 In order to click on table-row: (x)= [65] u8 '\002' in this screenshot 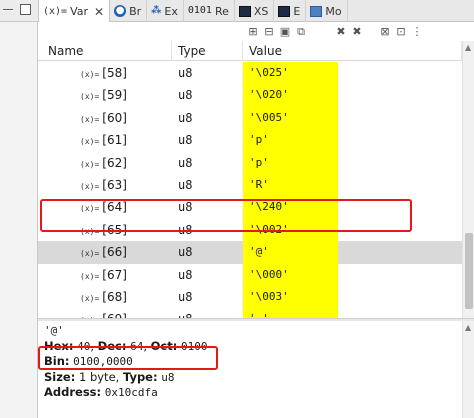, I will do `click(250, 230)`.